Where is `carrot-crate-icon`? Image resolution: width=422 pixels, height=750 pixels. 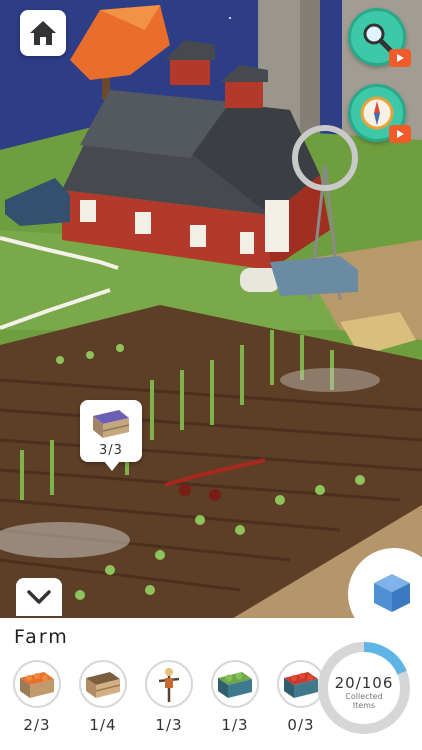 carrot-crate-icon is located at coordinates (37, 685).